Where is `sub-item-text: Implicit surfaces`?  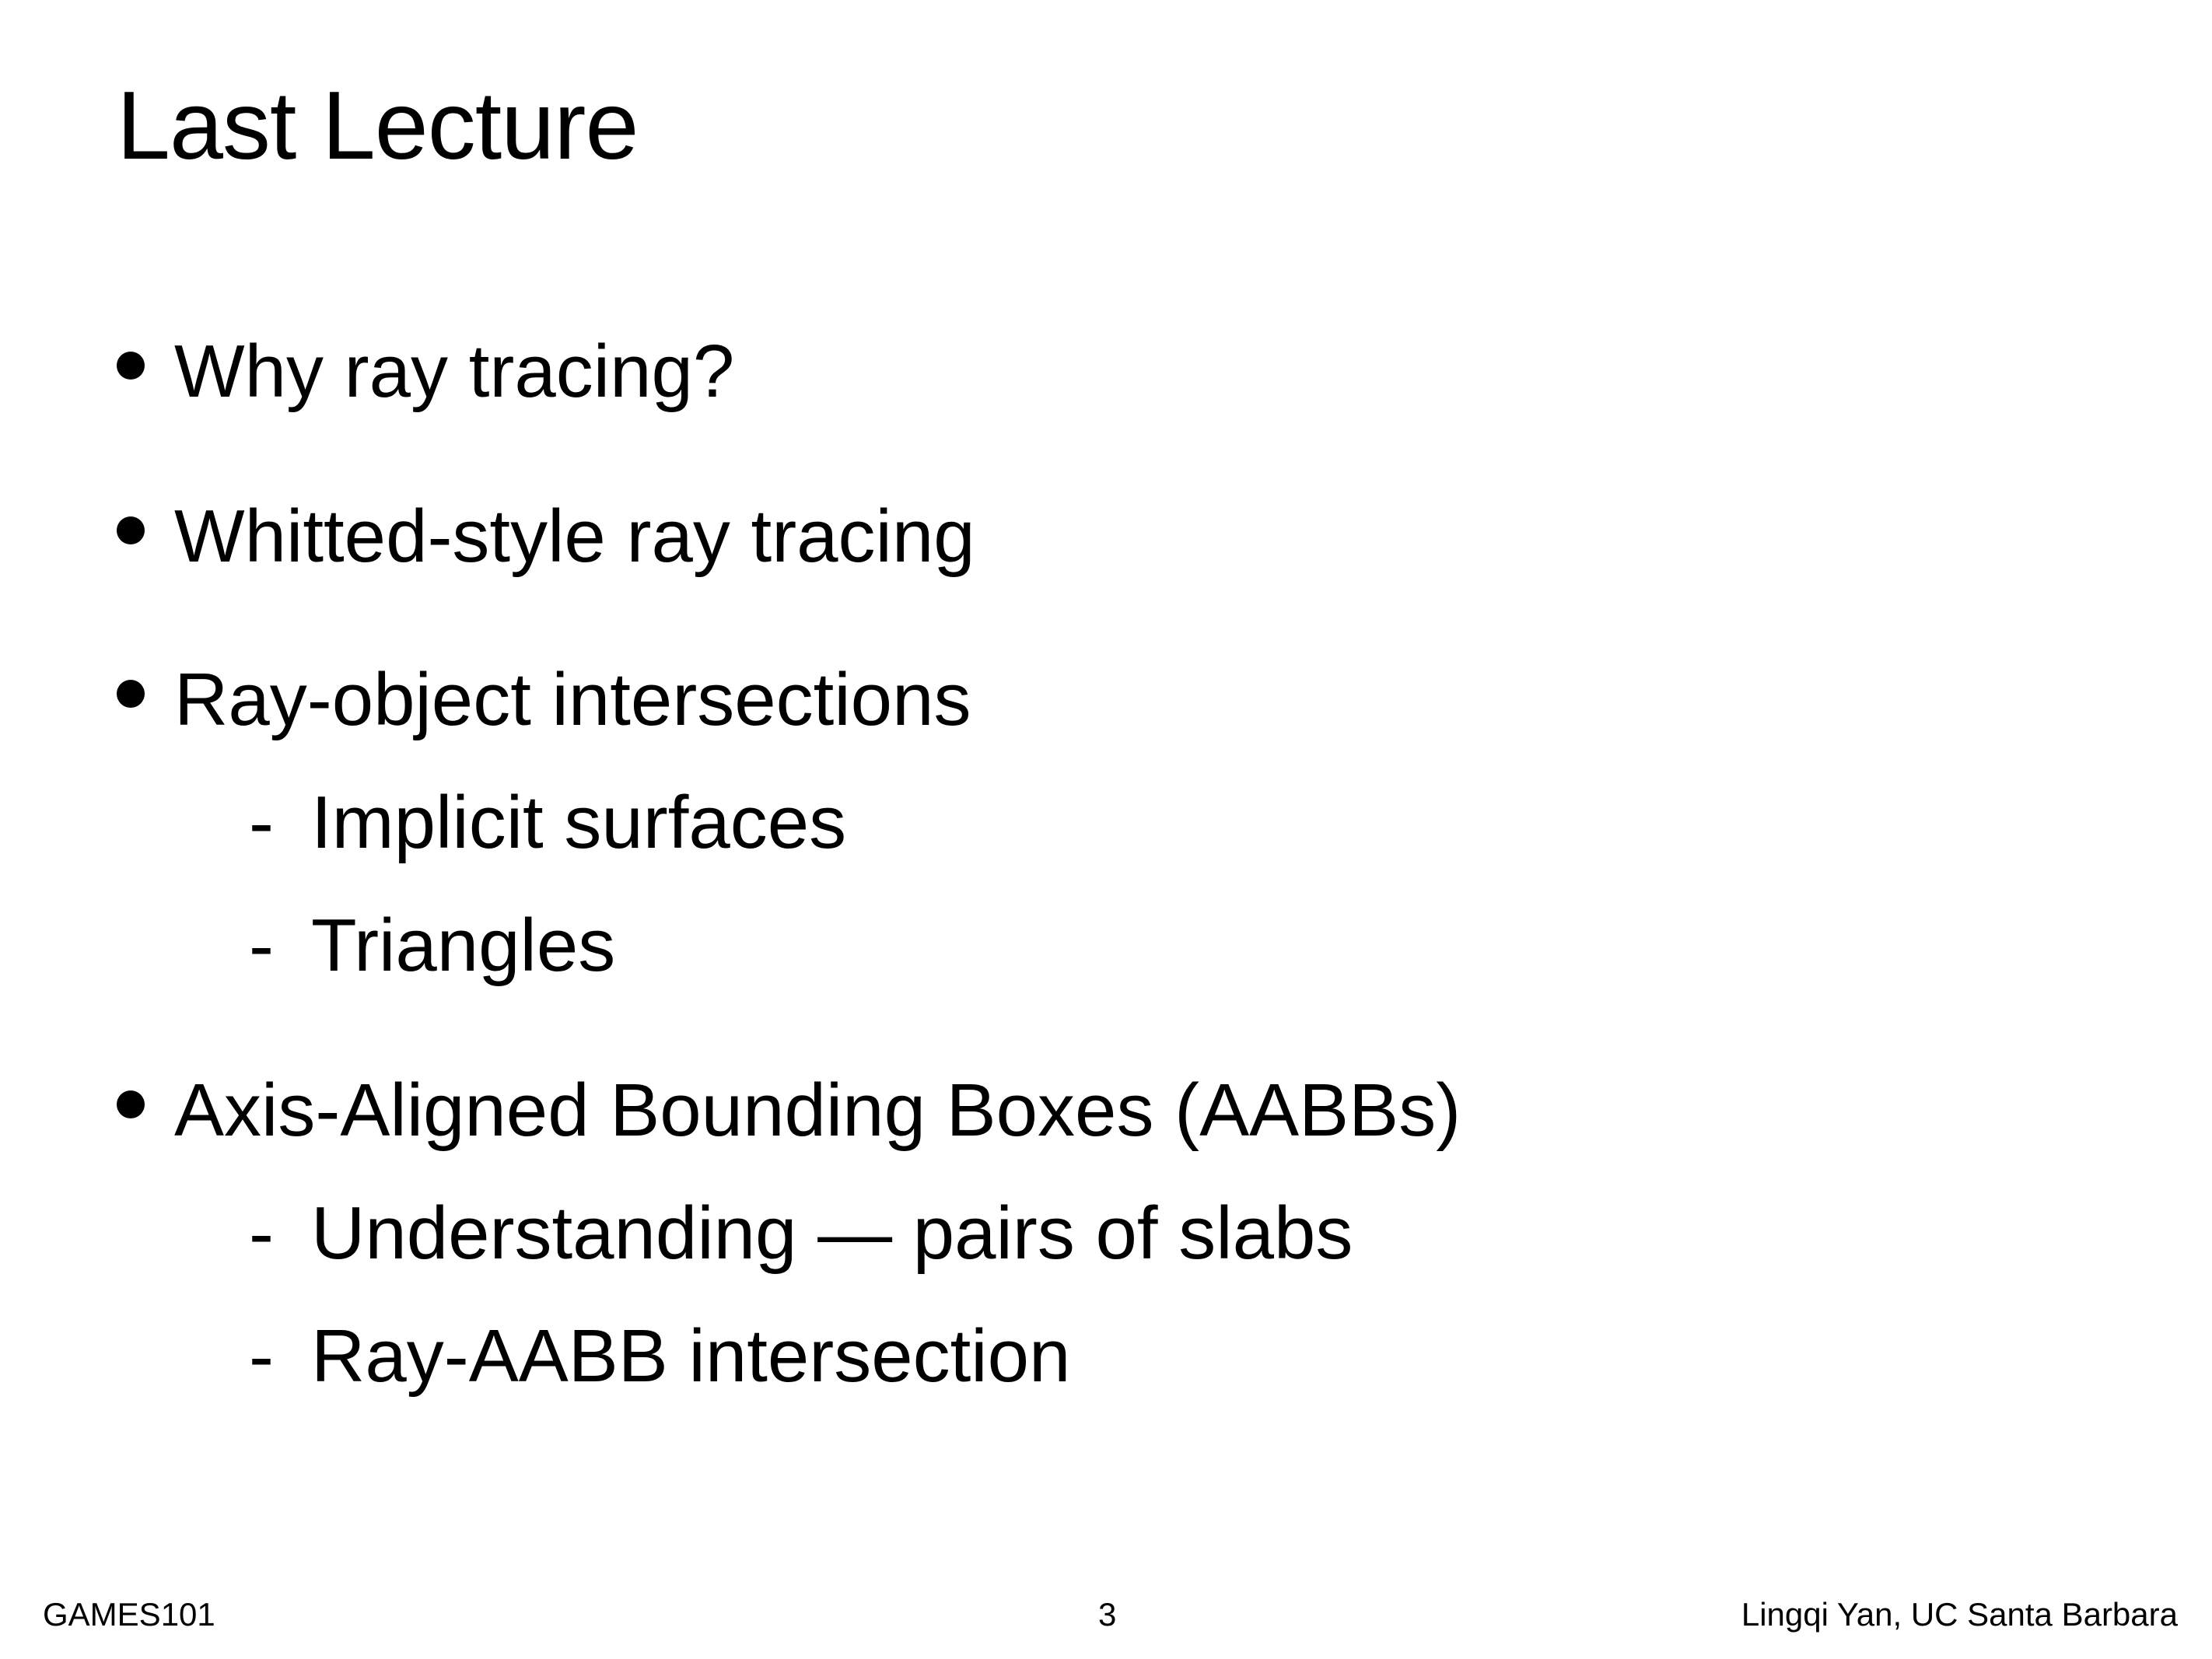
sub-item-text: Implicit surfaces is located at coordinates (579, 822).